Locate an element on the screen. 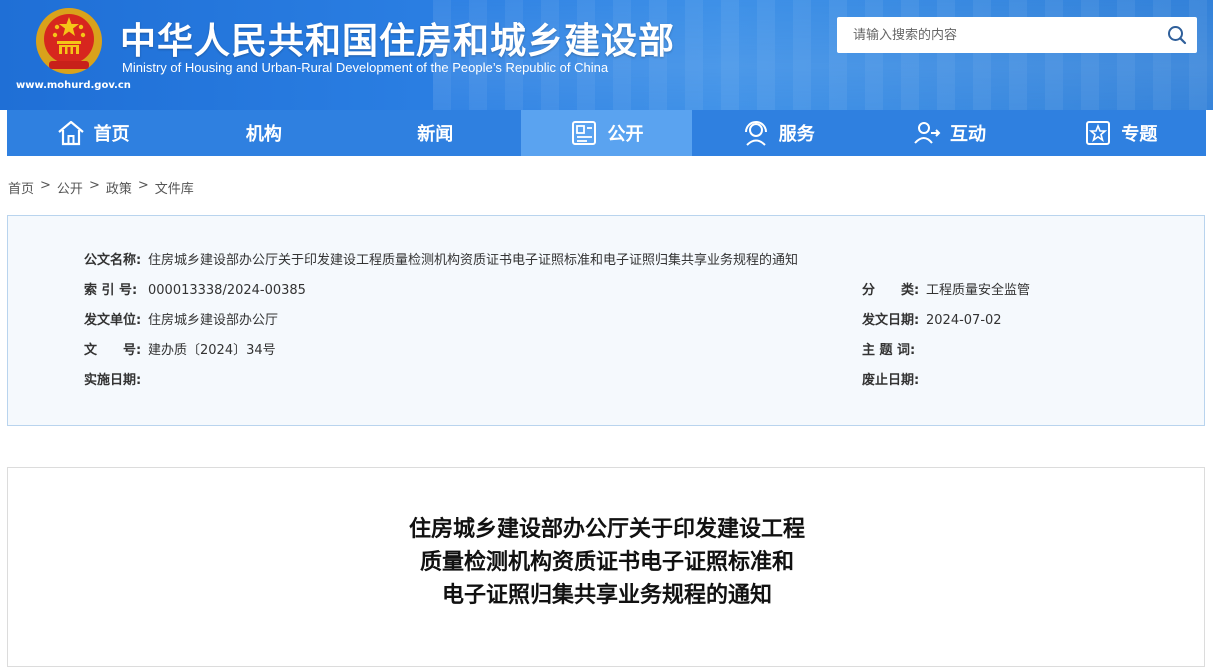  meta-value-category: 工程质量安全监管 is located at coordinates (978, 290).